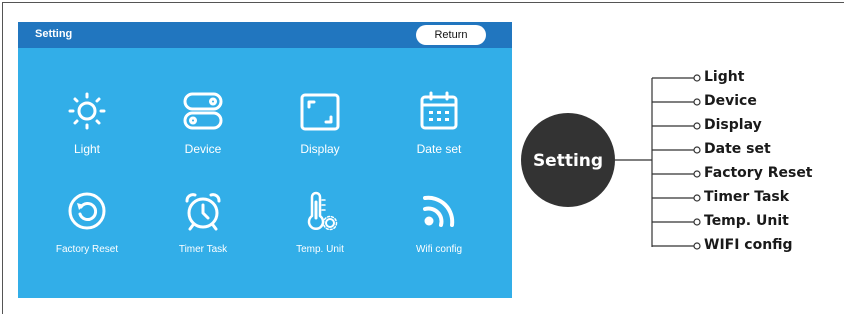 The width and height of the screenshot is (846, 314). I want to click on branch-label: Display, so click(733, 125).